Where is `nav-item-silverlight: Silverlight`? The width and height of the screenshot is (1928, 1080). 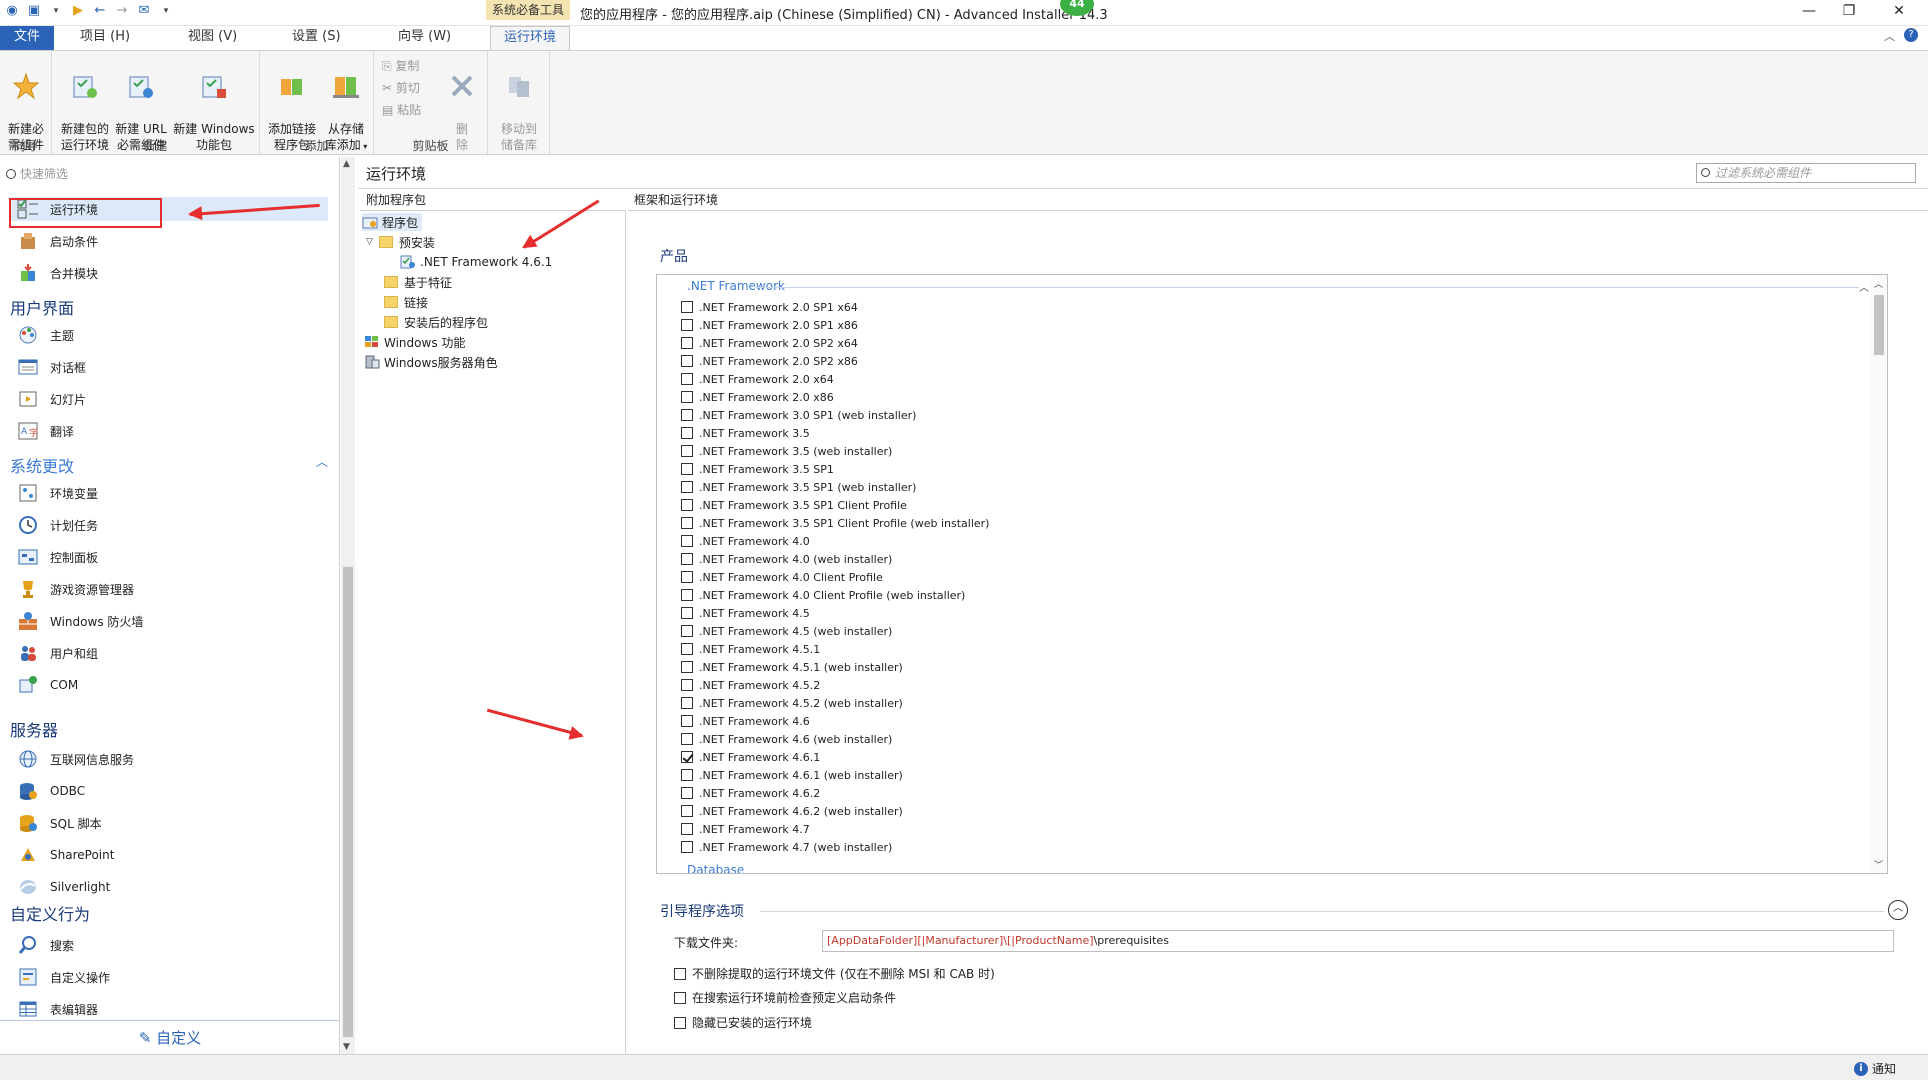 nav-item-silverlight: Silverlight is located at coordinates (63, 887).